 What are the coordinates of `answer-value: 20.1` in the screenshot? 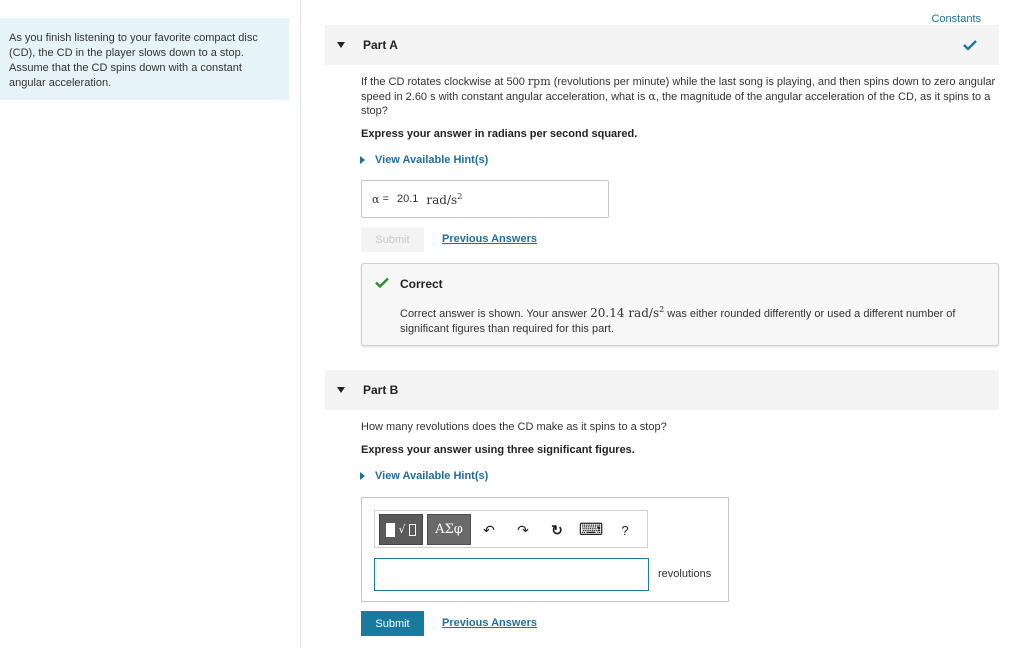 It's located at (407, 199).